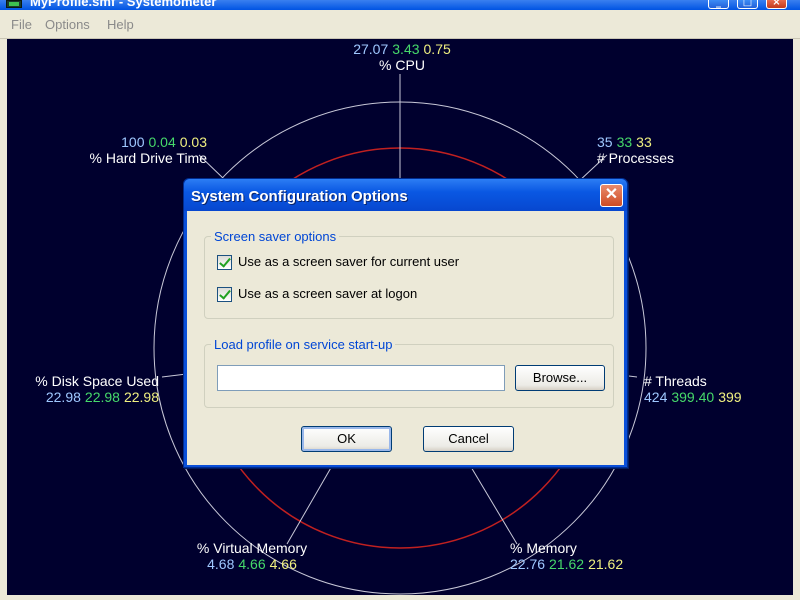 The height and width of the screenshot is (600, 800). I want to click on processes-max: 33, so click(644, 142).